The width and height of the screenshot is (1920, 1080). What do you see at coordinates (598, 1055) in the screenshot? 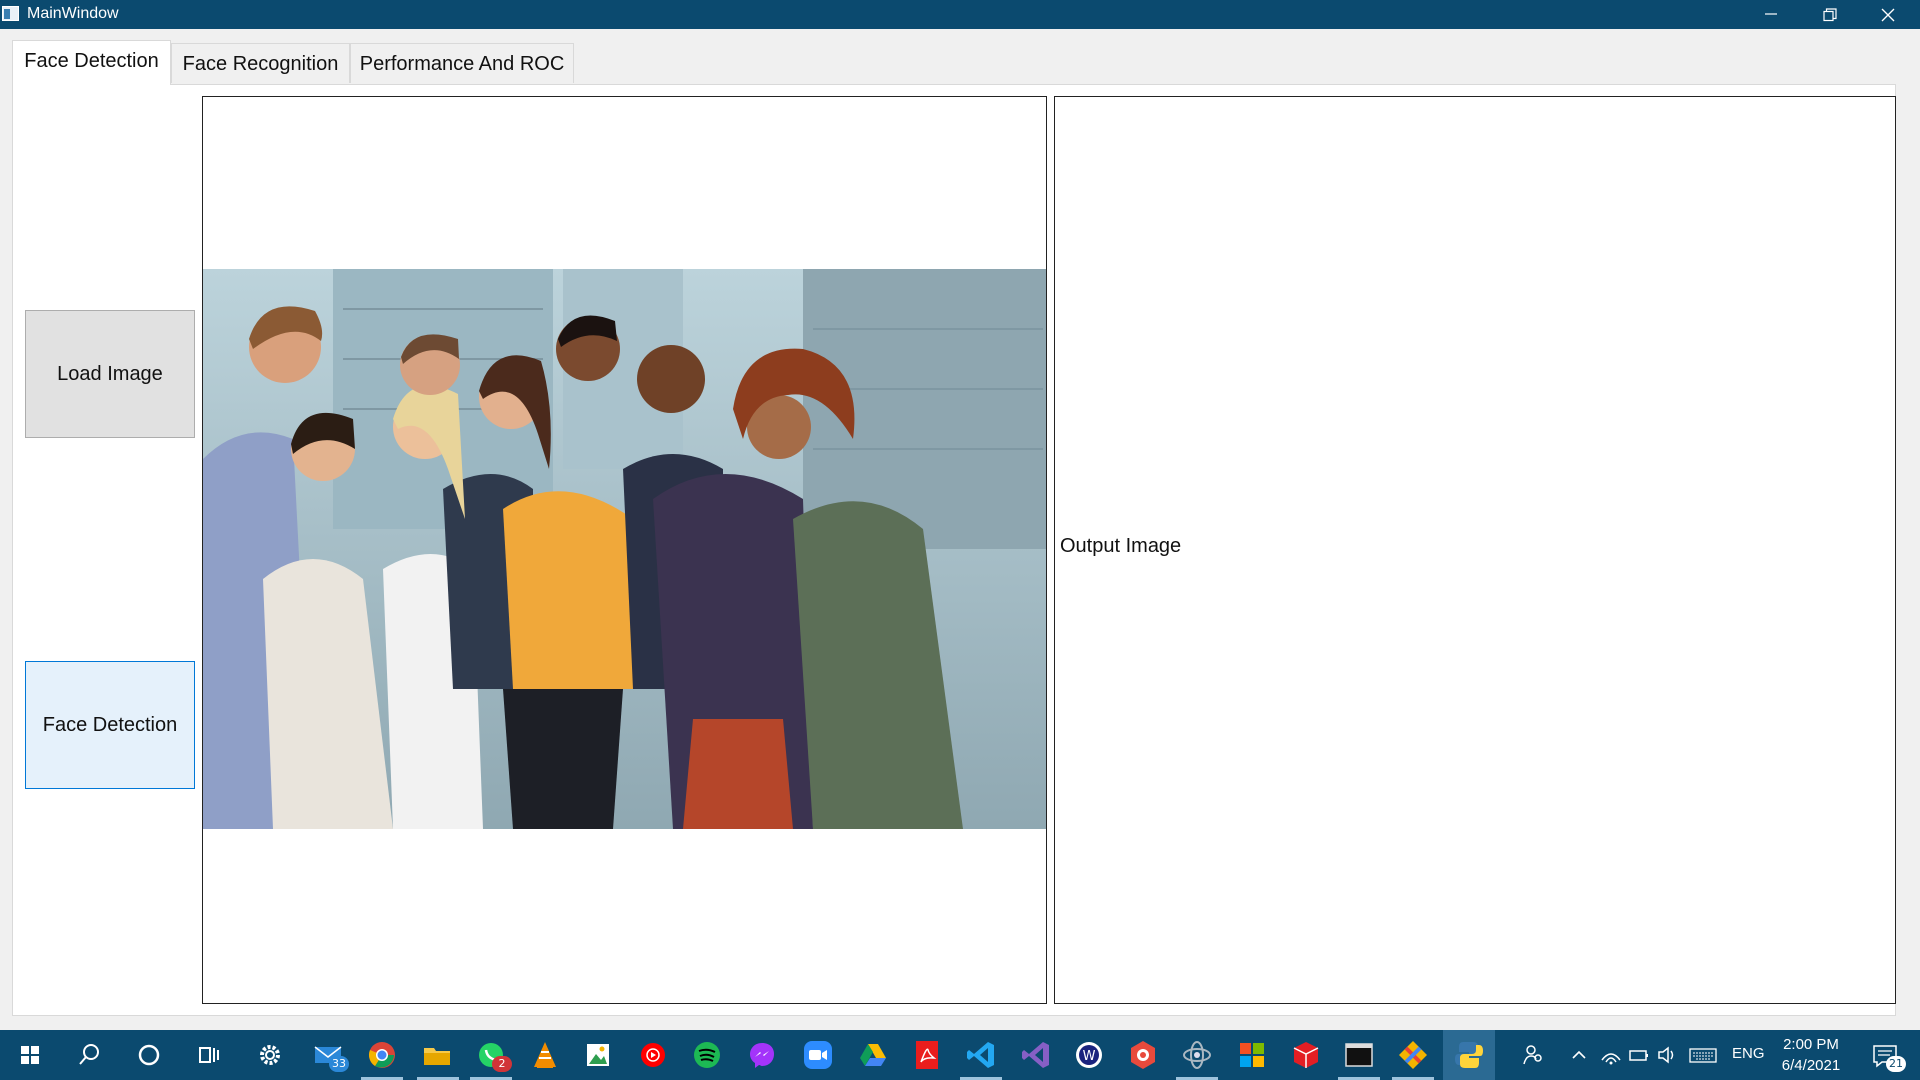
I see `image-viewer-icon` at bounding box center [598, 1055].